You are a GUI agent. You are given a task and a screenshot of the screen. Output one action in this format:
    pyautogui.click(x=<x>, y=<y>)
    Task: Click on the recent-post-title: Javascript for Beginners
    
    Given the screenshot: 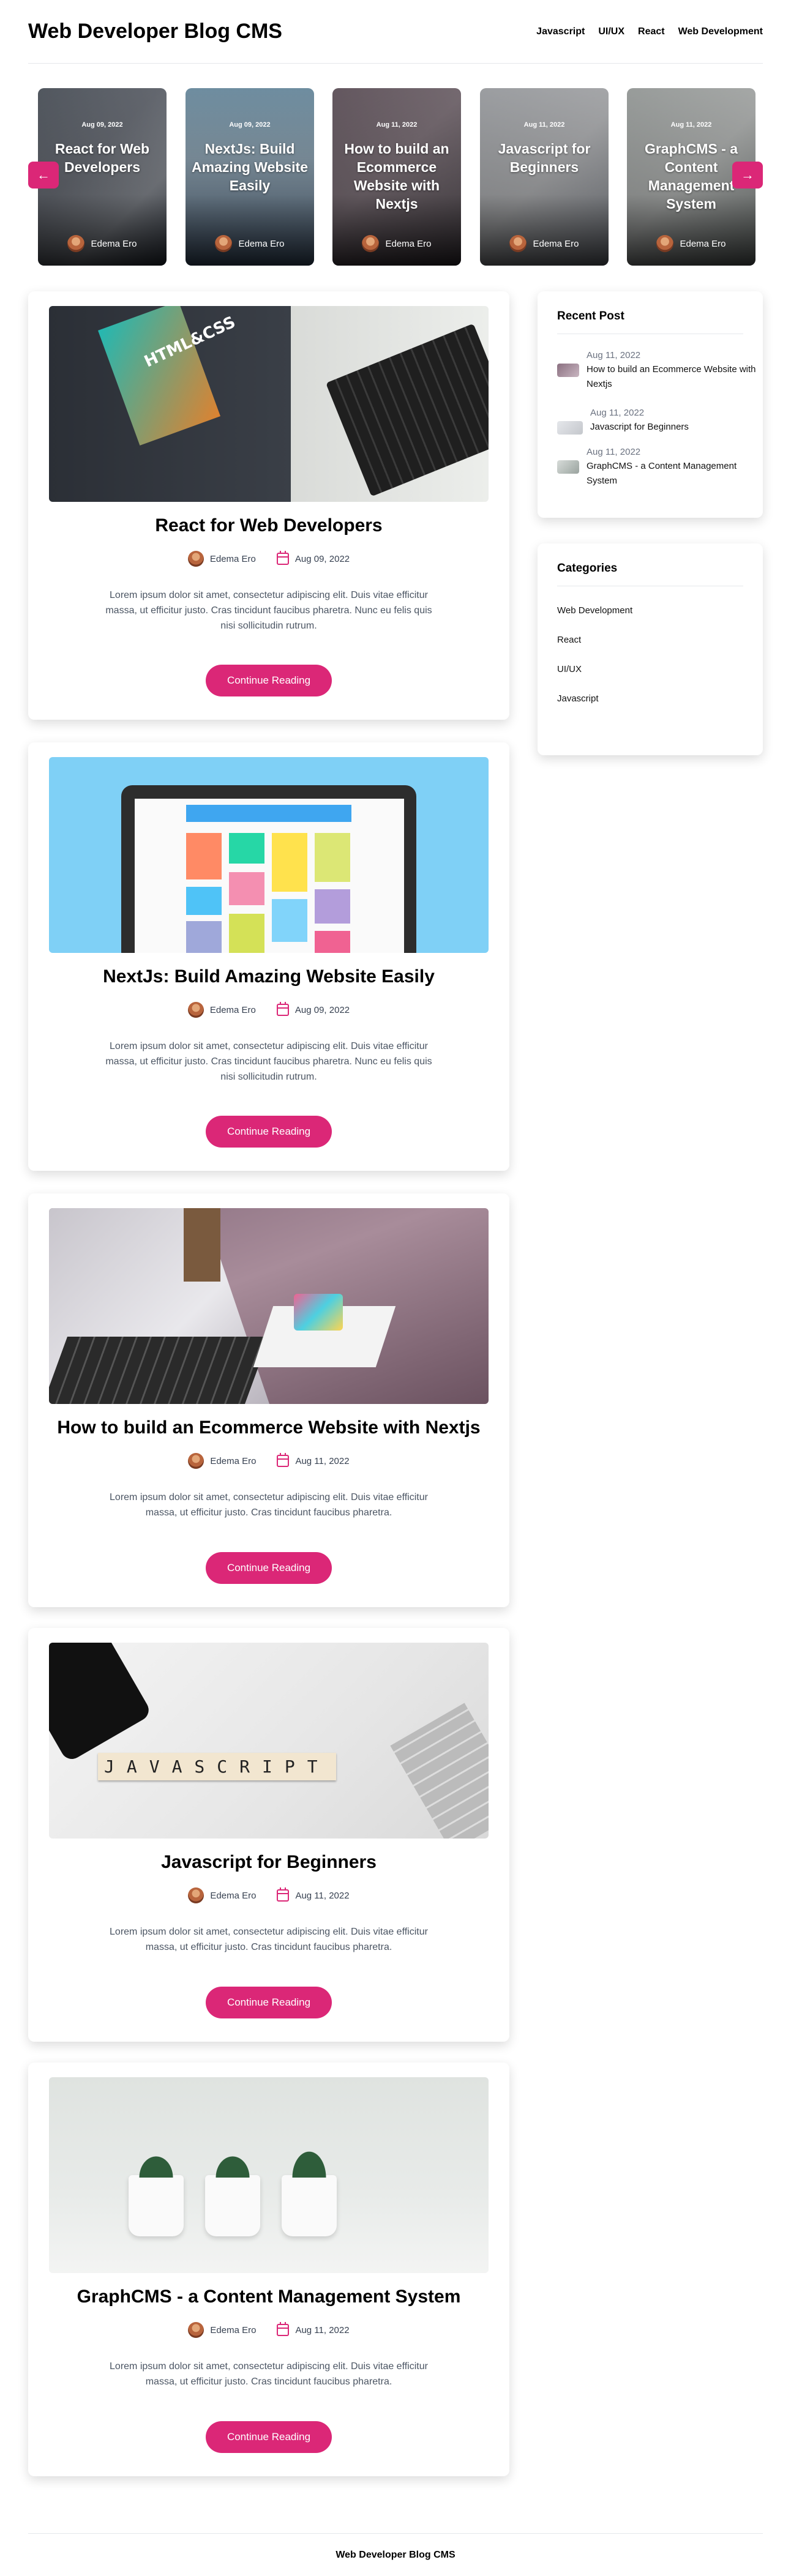 What is the action you would take?
    pyautogui.click(x=639, y=427)
    